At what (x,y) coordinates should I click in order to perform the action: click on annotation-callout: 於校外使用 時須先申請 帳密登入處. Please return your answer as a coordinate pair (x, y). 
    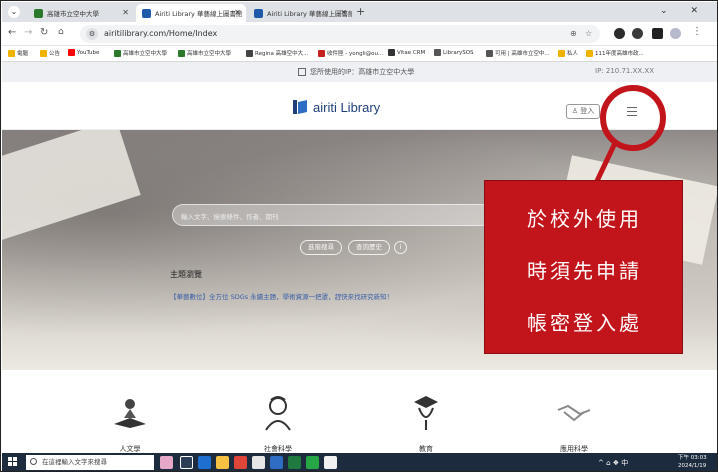
    Looking at the image, I should click on (583, 267).